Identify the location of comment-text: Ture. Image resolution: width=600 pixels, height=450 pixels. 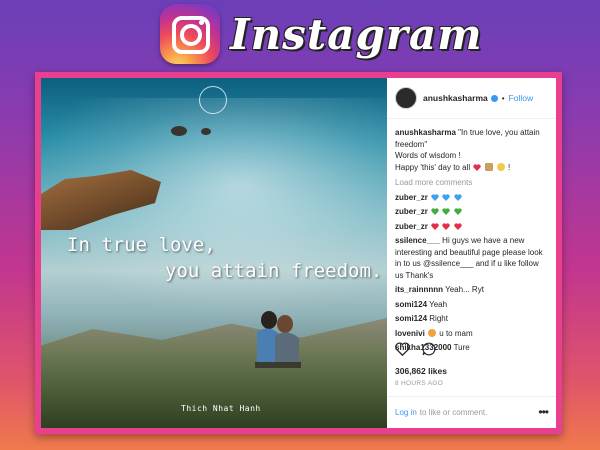
(461, 347).